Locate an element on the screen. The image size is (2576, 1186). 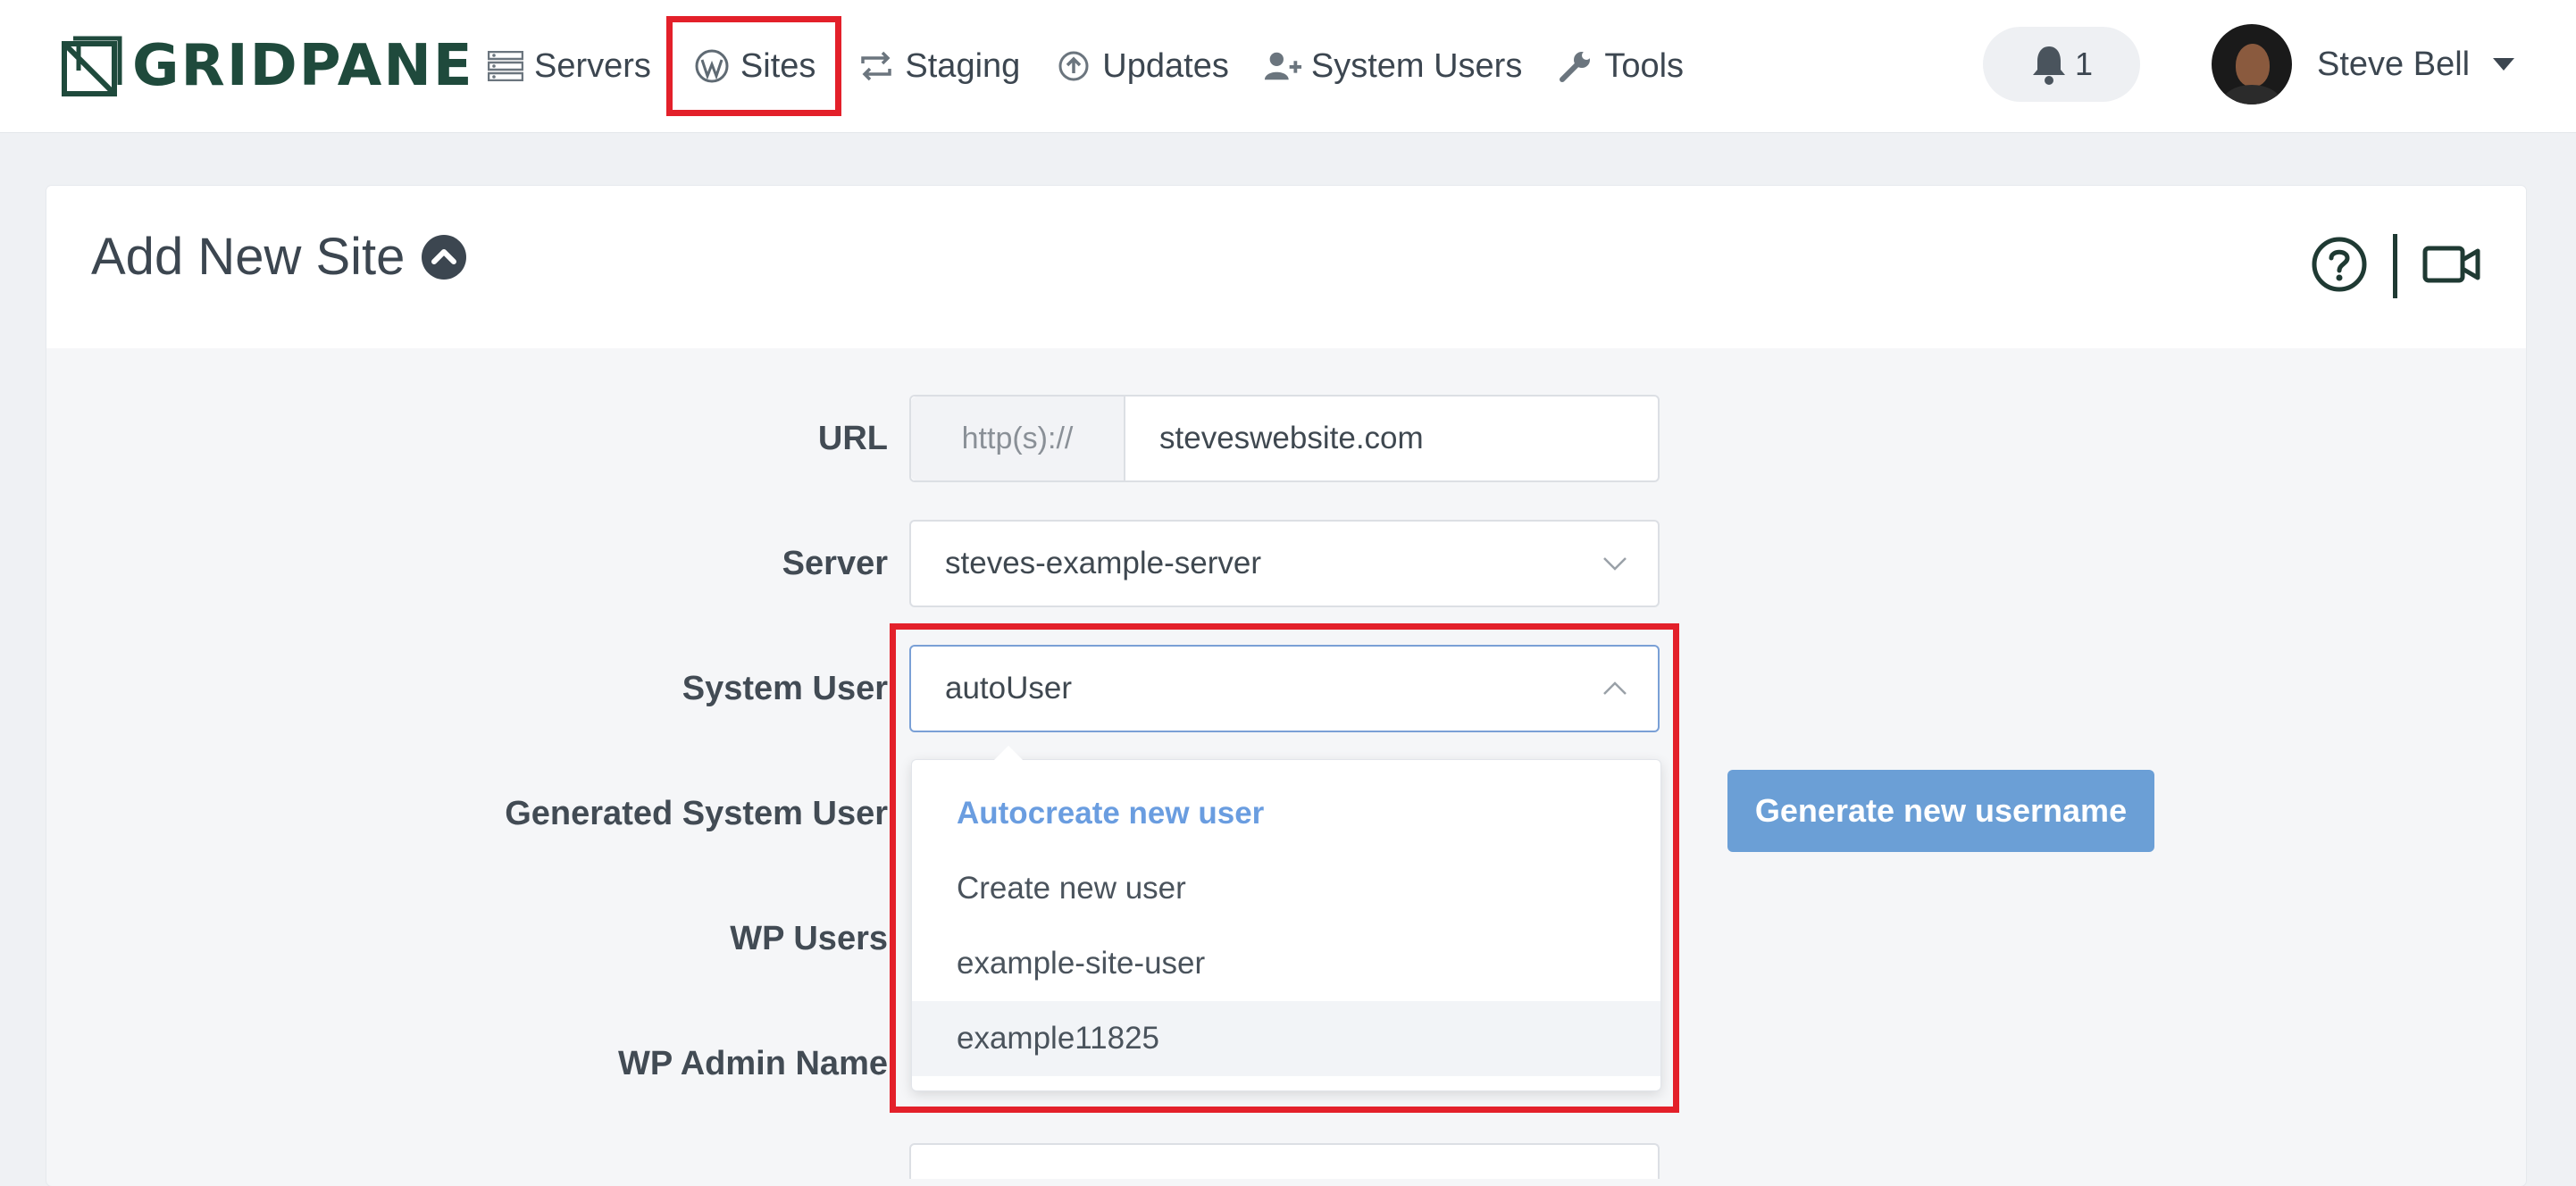
nav-tools-label: Tools is located at coordinates (1645, 65).